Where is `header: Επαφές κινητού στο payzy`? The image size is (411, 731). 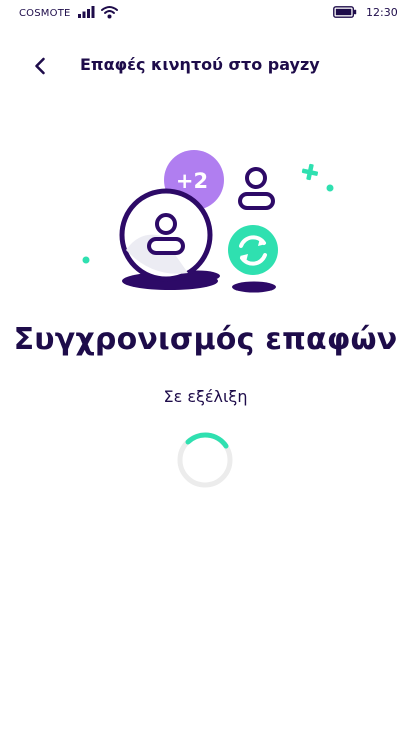 header: Επαφές κινητού στο payzy is located at coordinates (205, 66).